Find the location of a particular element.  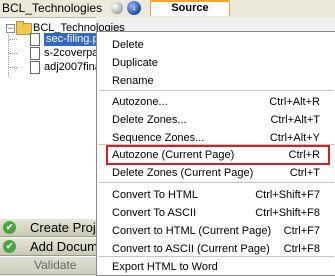

menu-item-export-html-to-word: Export HTML to Word is located at coordinates (216, 267).